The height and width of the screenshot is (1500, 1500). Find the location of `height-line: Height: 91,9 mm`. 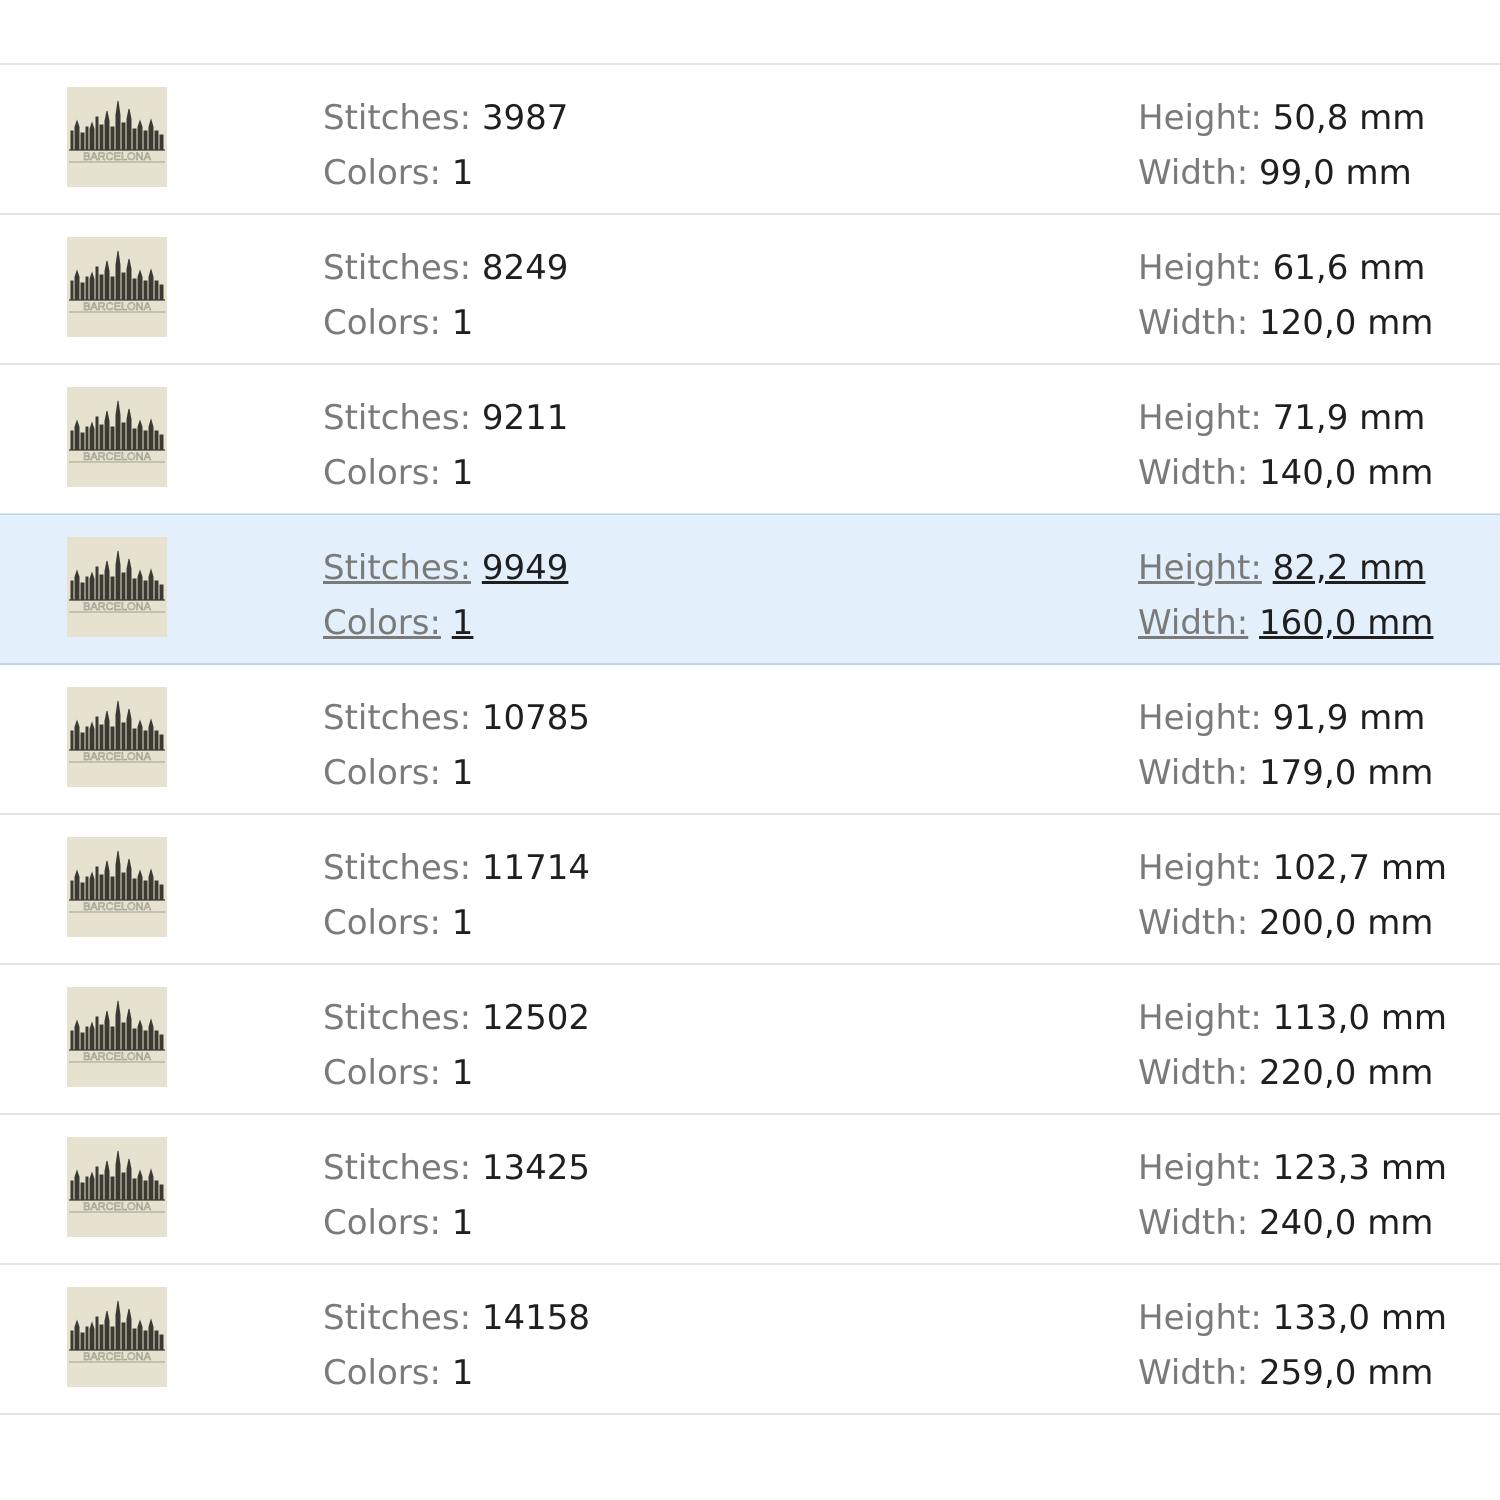

height-line: Height: 91,9 mm is located at coordinates (1285, 718).